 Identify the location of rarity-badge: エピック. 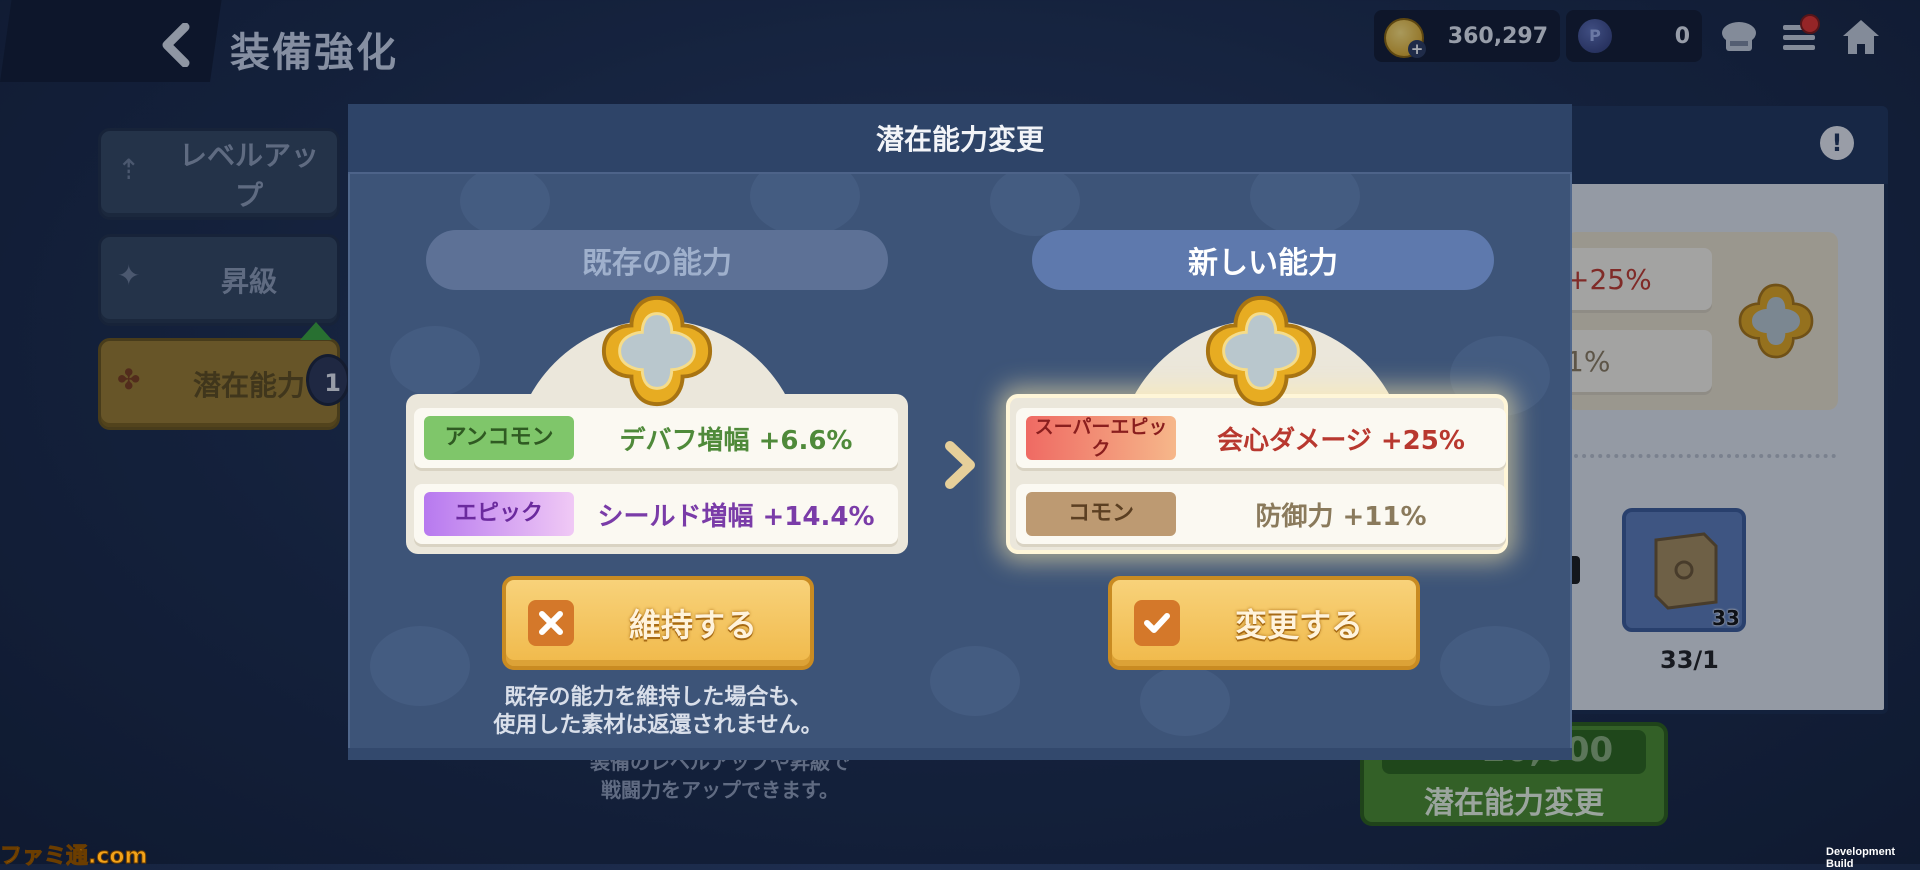
(499, 514).